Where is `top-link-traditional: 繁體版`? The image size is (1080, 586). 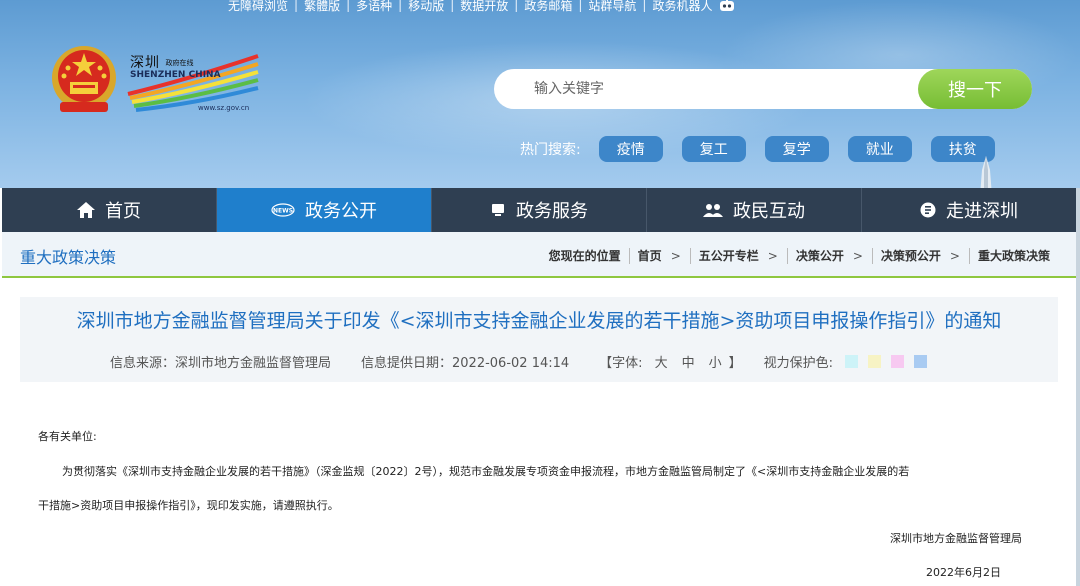 top-link-traditional: 繁體版 is located at coordinates (322, 7).